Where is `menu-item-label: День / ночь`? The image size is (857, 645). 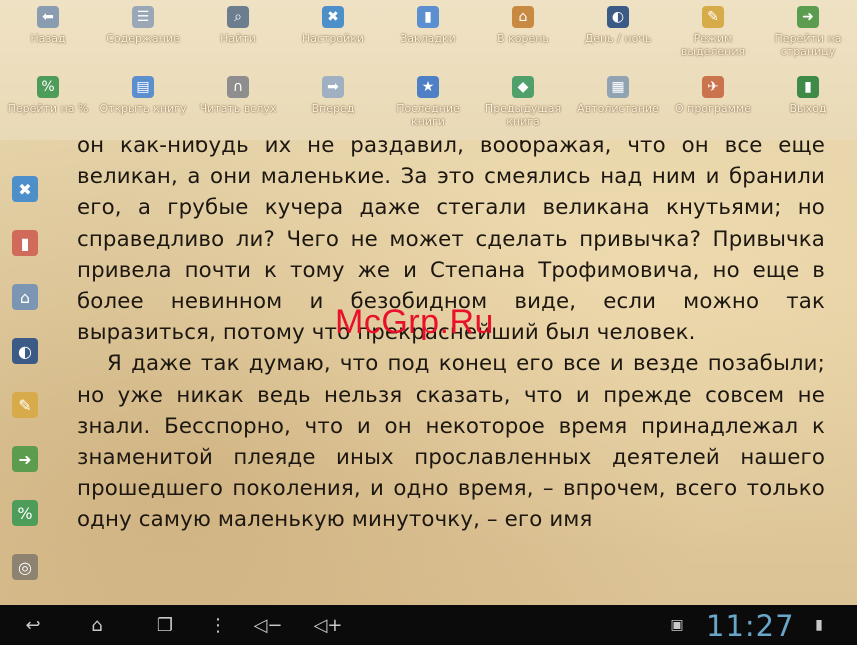
menu-item-label: День / ночь is located at coordinates (618, 38).